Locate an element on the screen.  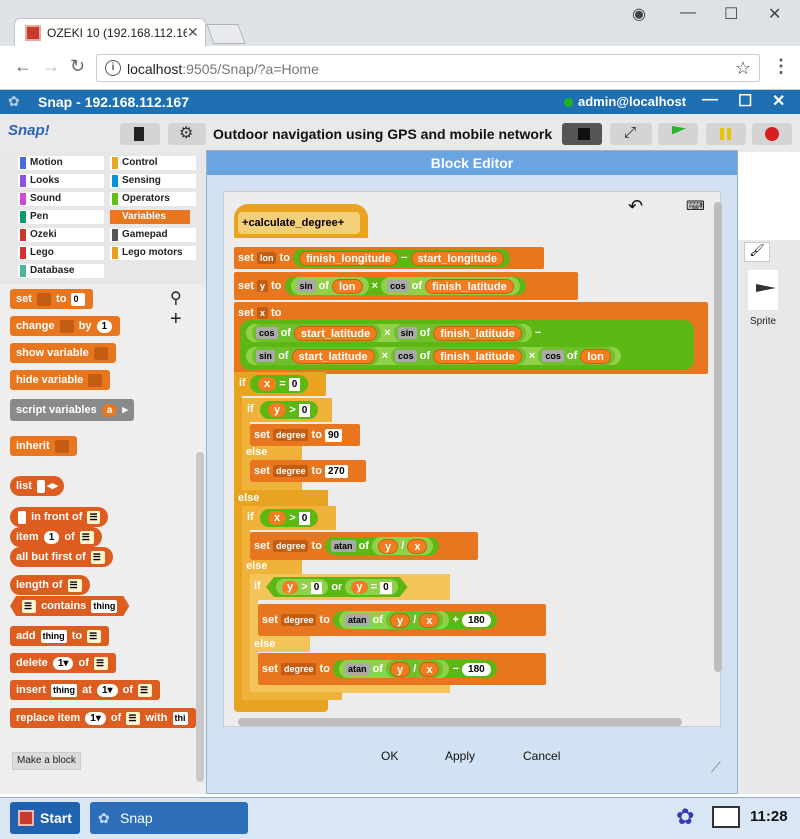
set-degree-270: set degree to 270 is located at coordinates (308, 471).